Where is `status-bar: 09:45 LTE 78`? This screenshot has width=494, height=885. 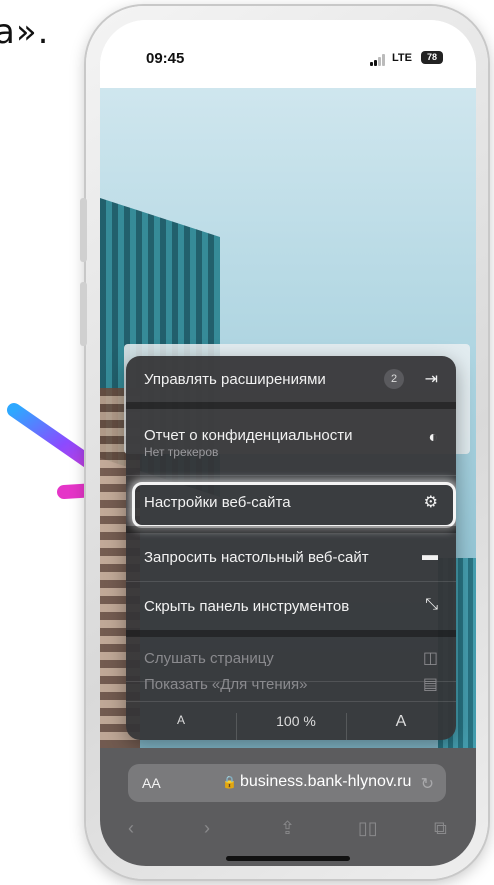
status-bar: 09:45 LTE 78 is located at coordinates (288, 54).